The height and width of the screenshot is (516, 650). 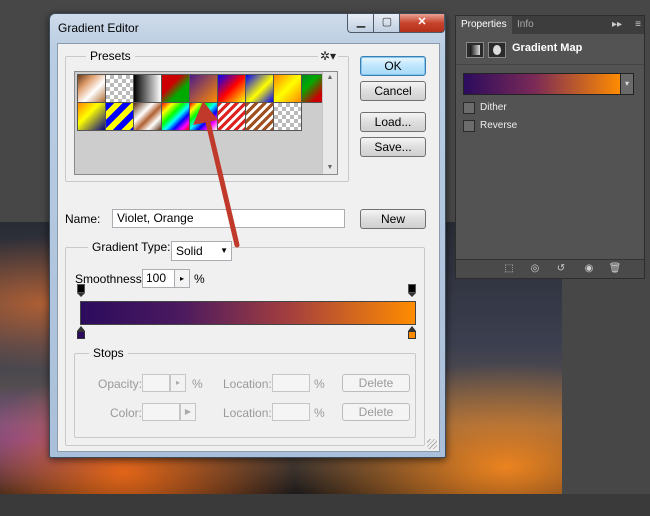 What do you see at coordinates (422, 23) in the screenshot?
I see `close-button: ✕` at bounding box center [422, 23].